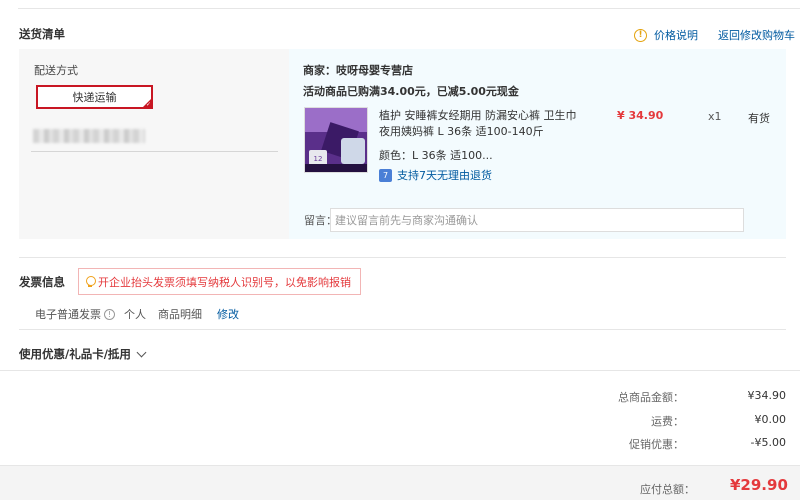  I want to click on section-title: 送货清单, so click(42, 34).